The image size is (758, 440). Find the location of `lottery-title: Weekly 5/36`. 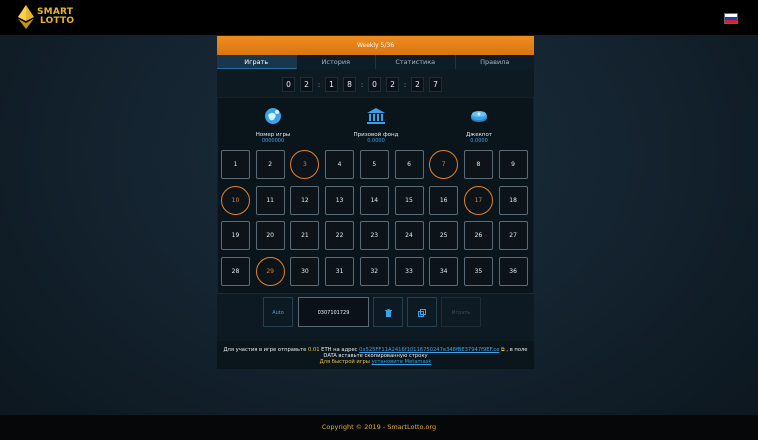

lottery-title: Weekly 5/36 is located at coordinates (375, 45).